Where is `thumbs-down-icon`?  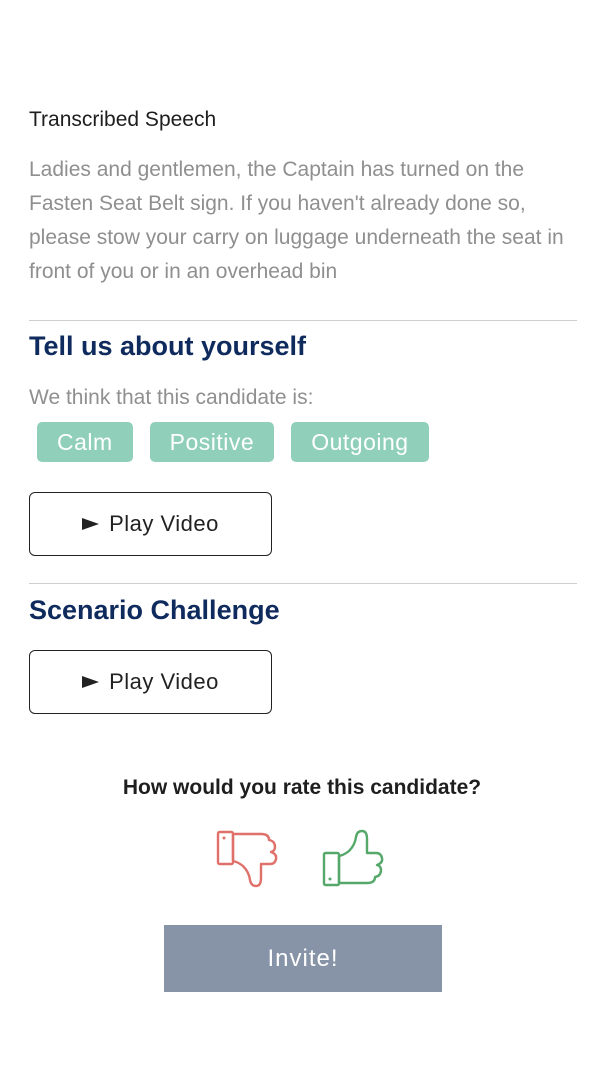
thumbs-down-icon is located at coordinates (249, 859).